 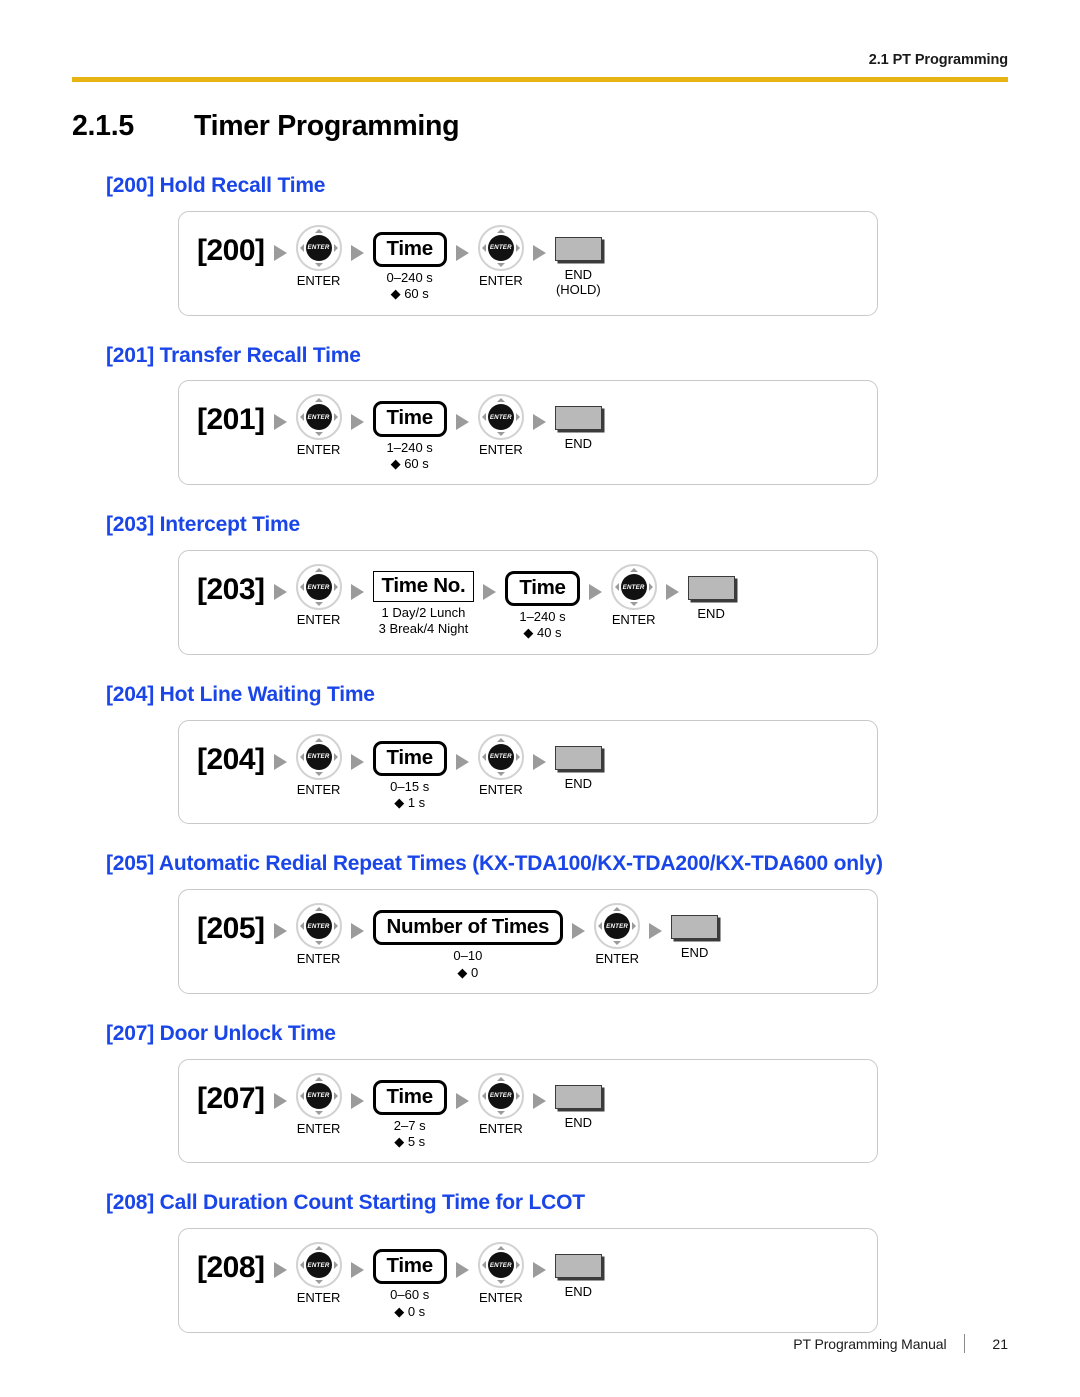 I want to click on navigator-key-0-b: ENTER ENTER, so click(x=500, y=256).